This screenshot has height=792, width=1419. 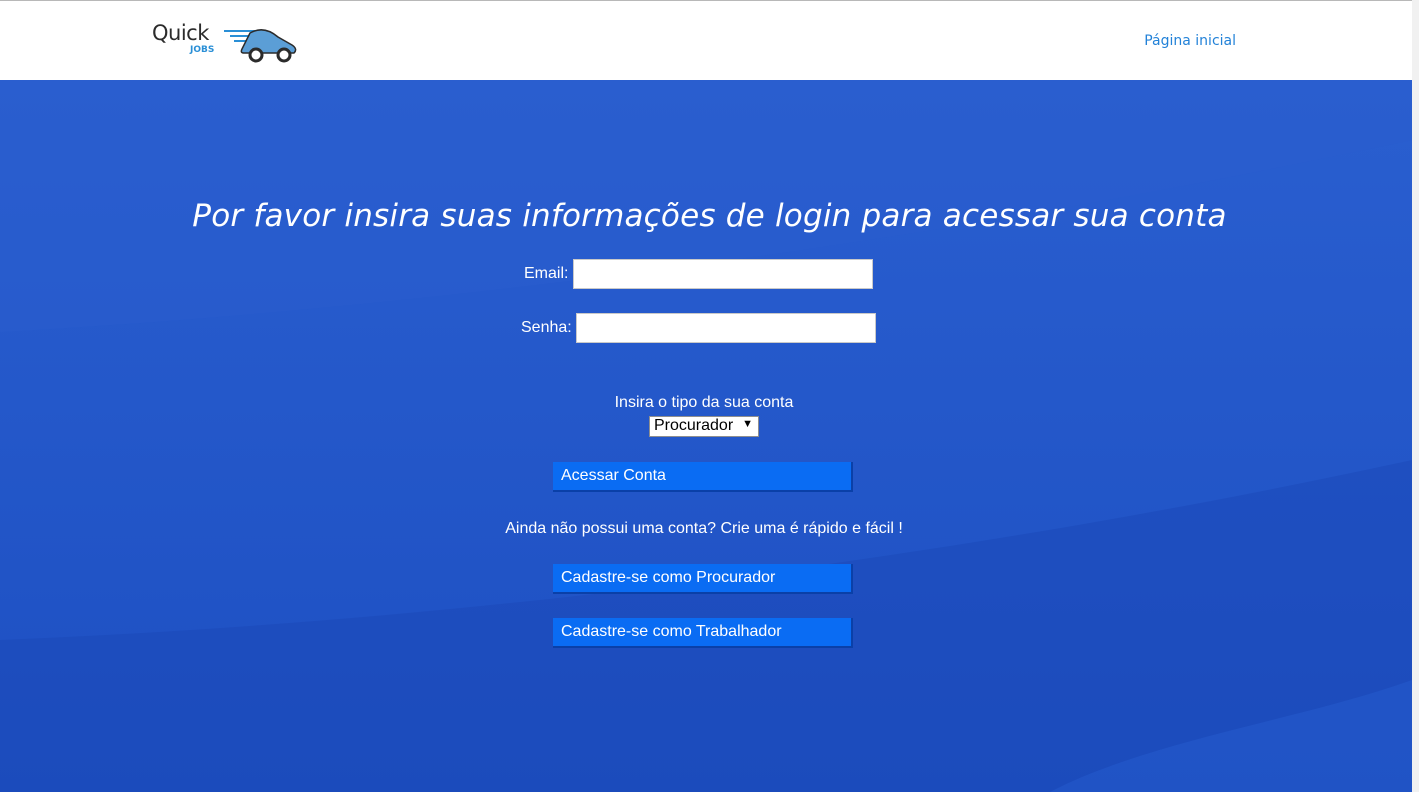 What do you see at coordinates (747, 424) in the screenshot?
I see `chevron-down-icon: ▼` at bounding box center [747, 424].